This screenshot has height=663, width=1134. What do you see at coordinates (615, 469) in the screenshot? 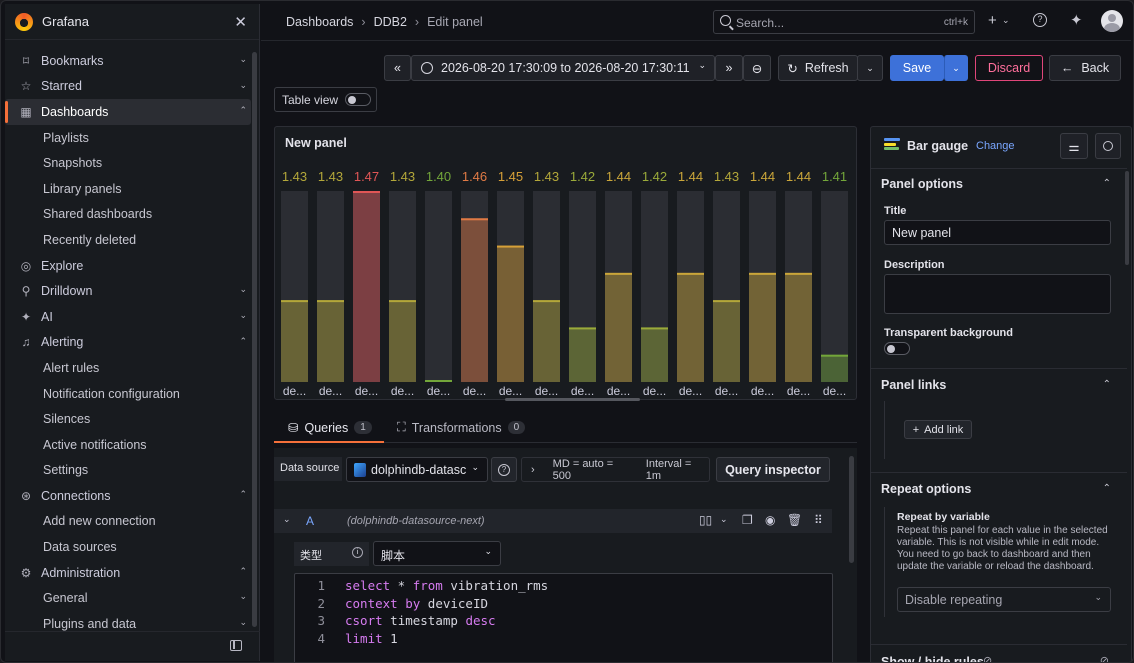
I see `query-options-button: › MD = auto = 500 Interval = 1m` at bounding box center [615, 469].